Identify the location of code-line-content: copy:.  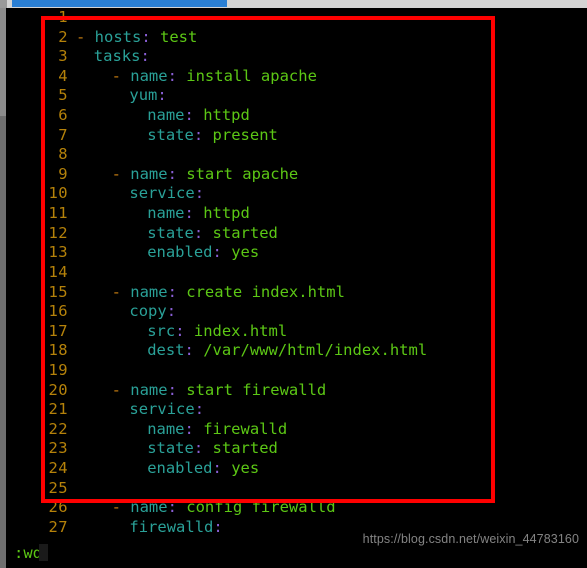
(152, 312).